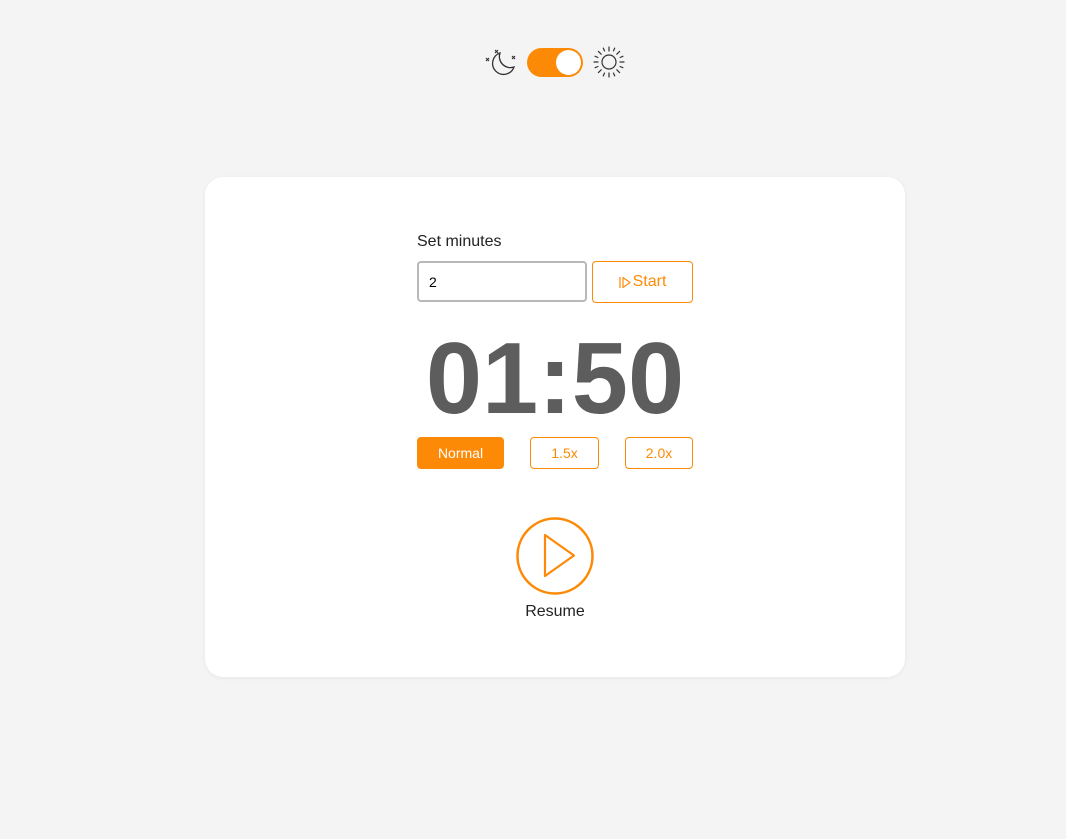 The height and width of the screenshot is (839, 1066). Describe the element at coordinates (624, 282) in the screenshot. I see `play-outline-icon` at that location.